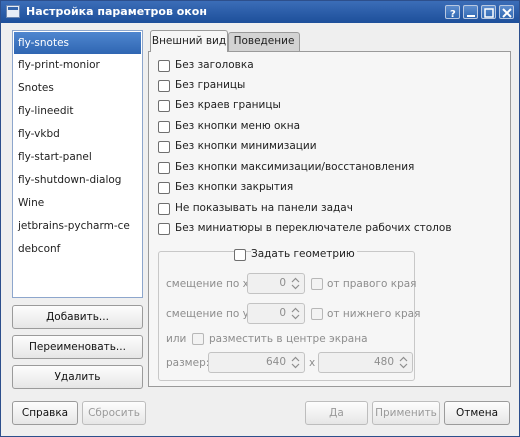  Describe the element at coordinates (164, 106) in the screenshot. I see `no-border-edges-checkbox` at that location.